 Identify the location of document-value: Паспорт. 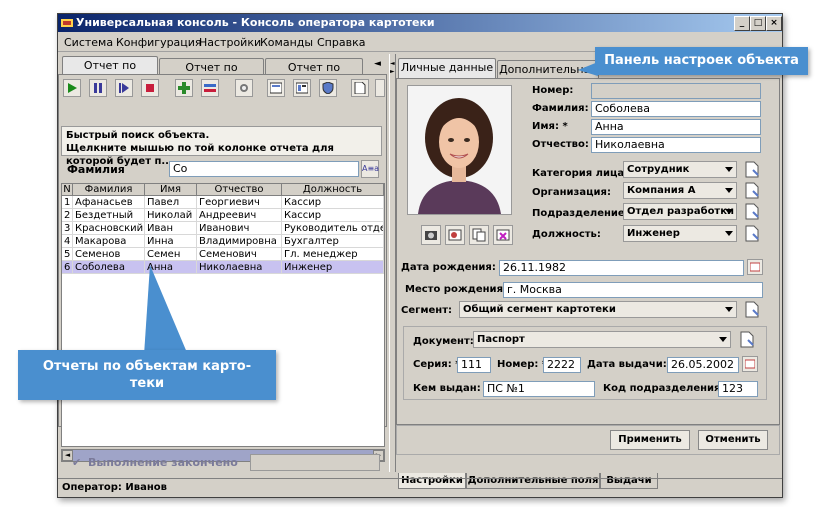
(501, 339).